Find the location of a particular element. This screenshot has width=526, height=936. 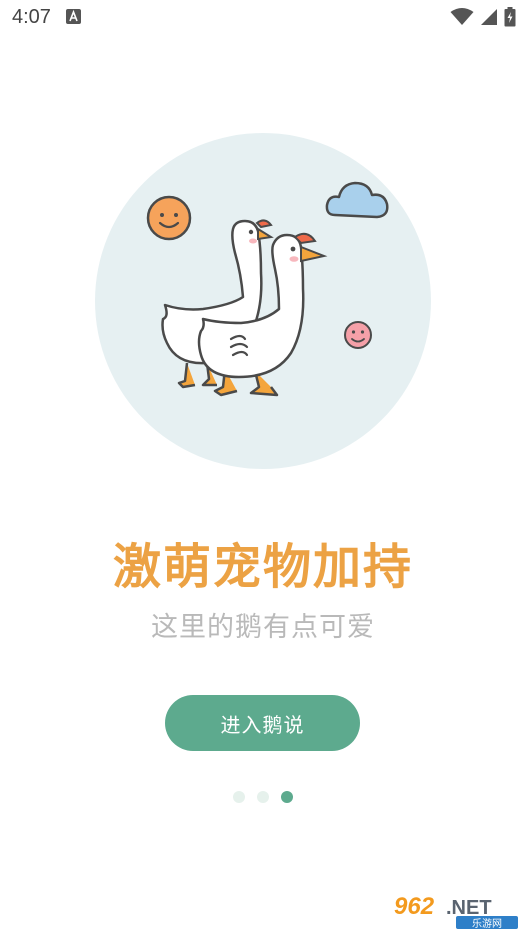

watermark-logo: 962 .NET 乐游网 is located at coordinates (456, 910).